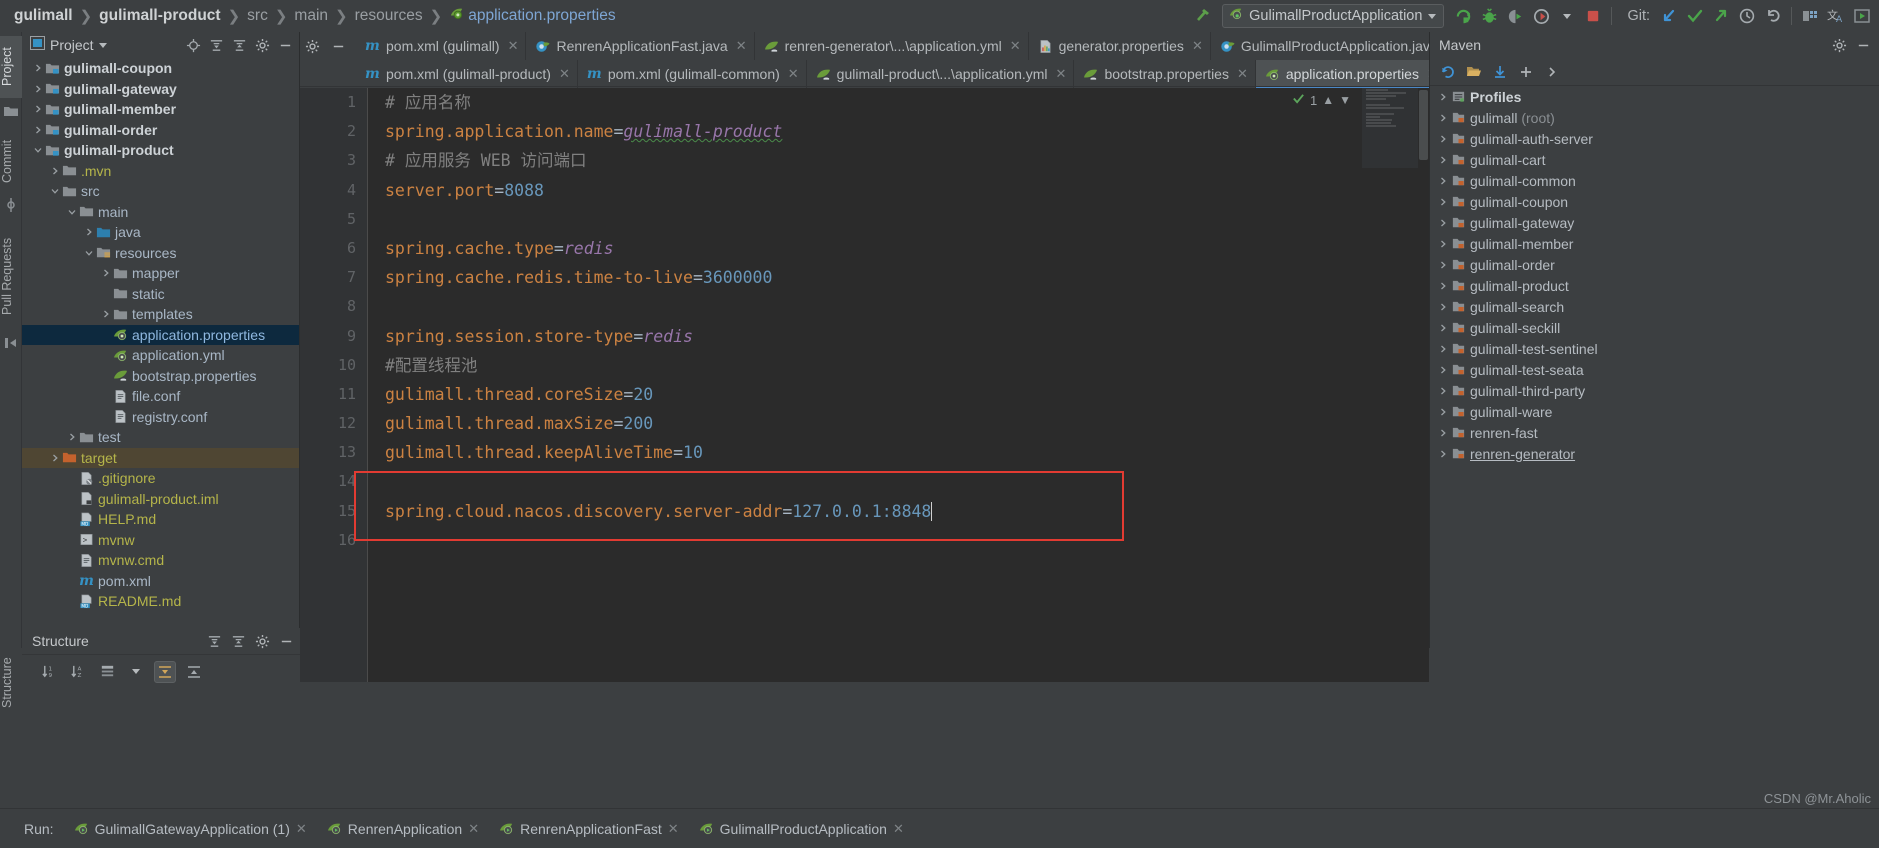 This screenshot has height=848, width=1879. I want to click on inspection-widget: 1 ▲ ▼, so click(1321, 100).